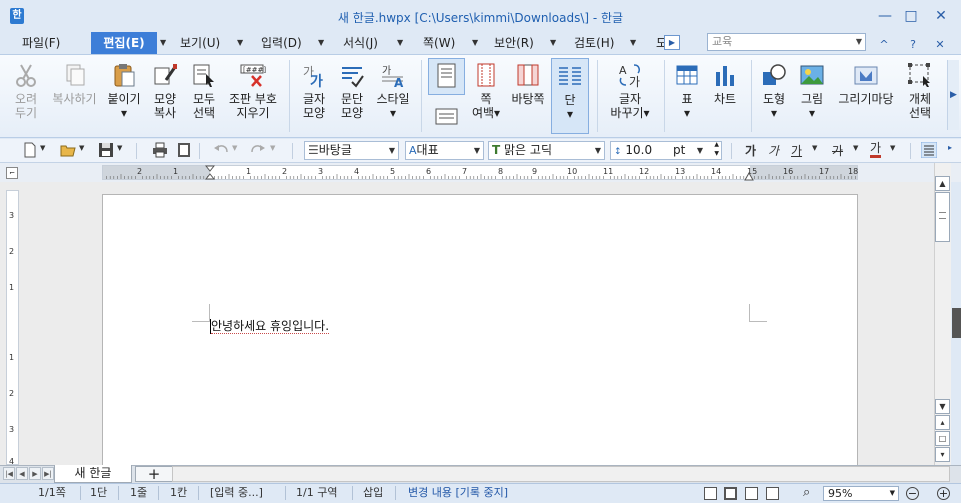 The image size is (961, 503). What do you see at coordinates (528, 96) in the screenshot?
I see `background-page-button: 바탕쪽` at bounding box center [528, 96].